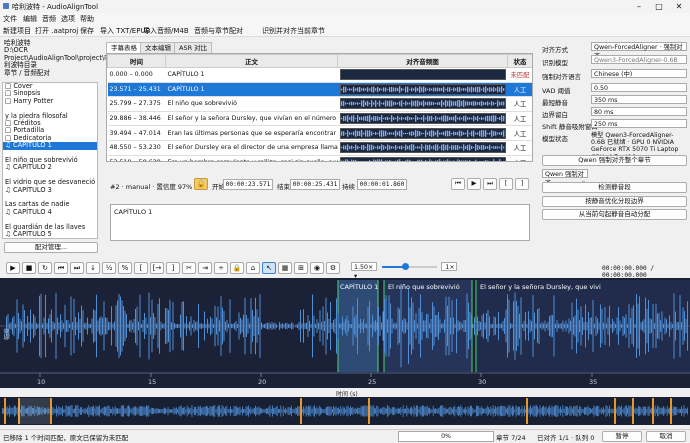 This screenshot has height=443, width=690. What do you see at coordinates (446, 436) in the screenshot?
I see `progress-bar: 0%` at bounding box center [446, 436].